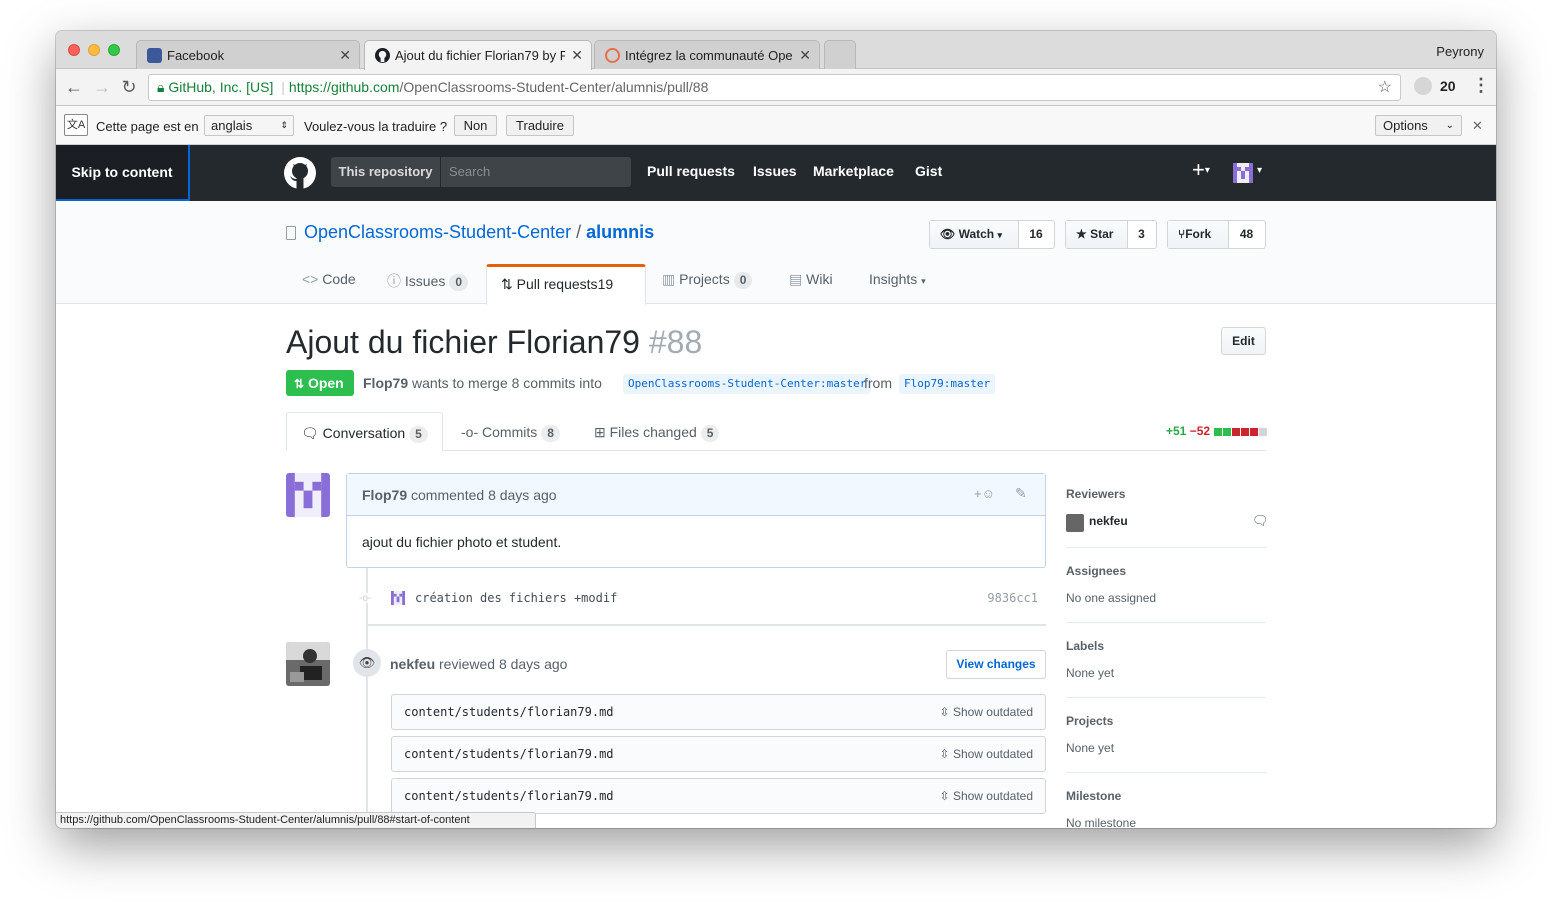 This screenshot has height=909, width=1552. What do you see at coordinates (1012, 598) in the screenshot?
I see `commit-sha-link: 9836cc1` at bounding box center [1012, 598].